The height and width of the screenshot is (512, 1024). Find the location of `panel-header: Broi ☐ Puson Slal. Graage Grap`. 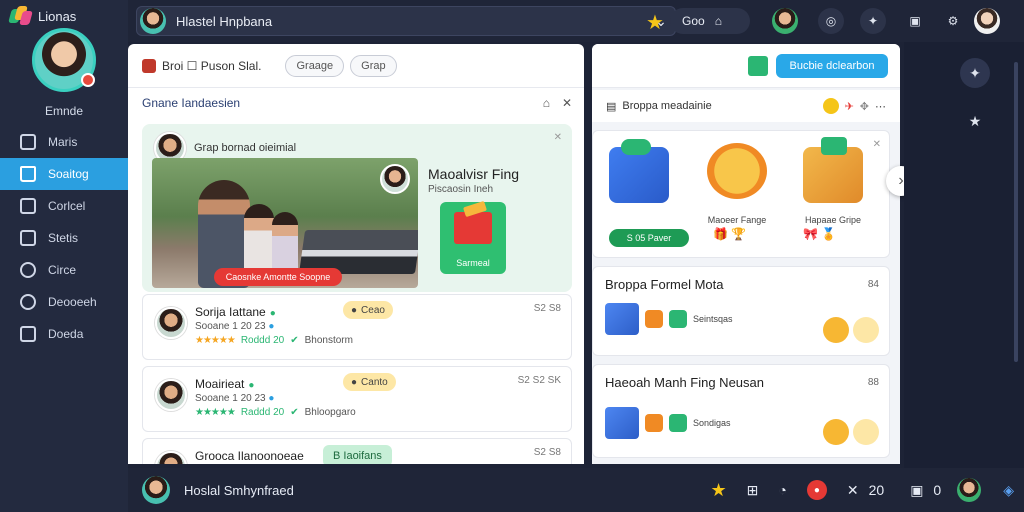

panel-header: Broi ☐ Puson Slal. Graage Grap is located at coordinates (356, 66).